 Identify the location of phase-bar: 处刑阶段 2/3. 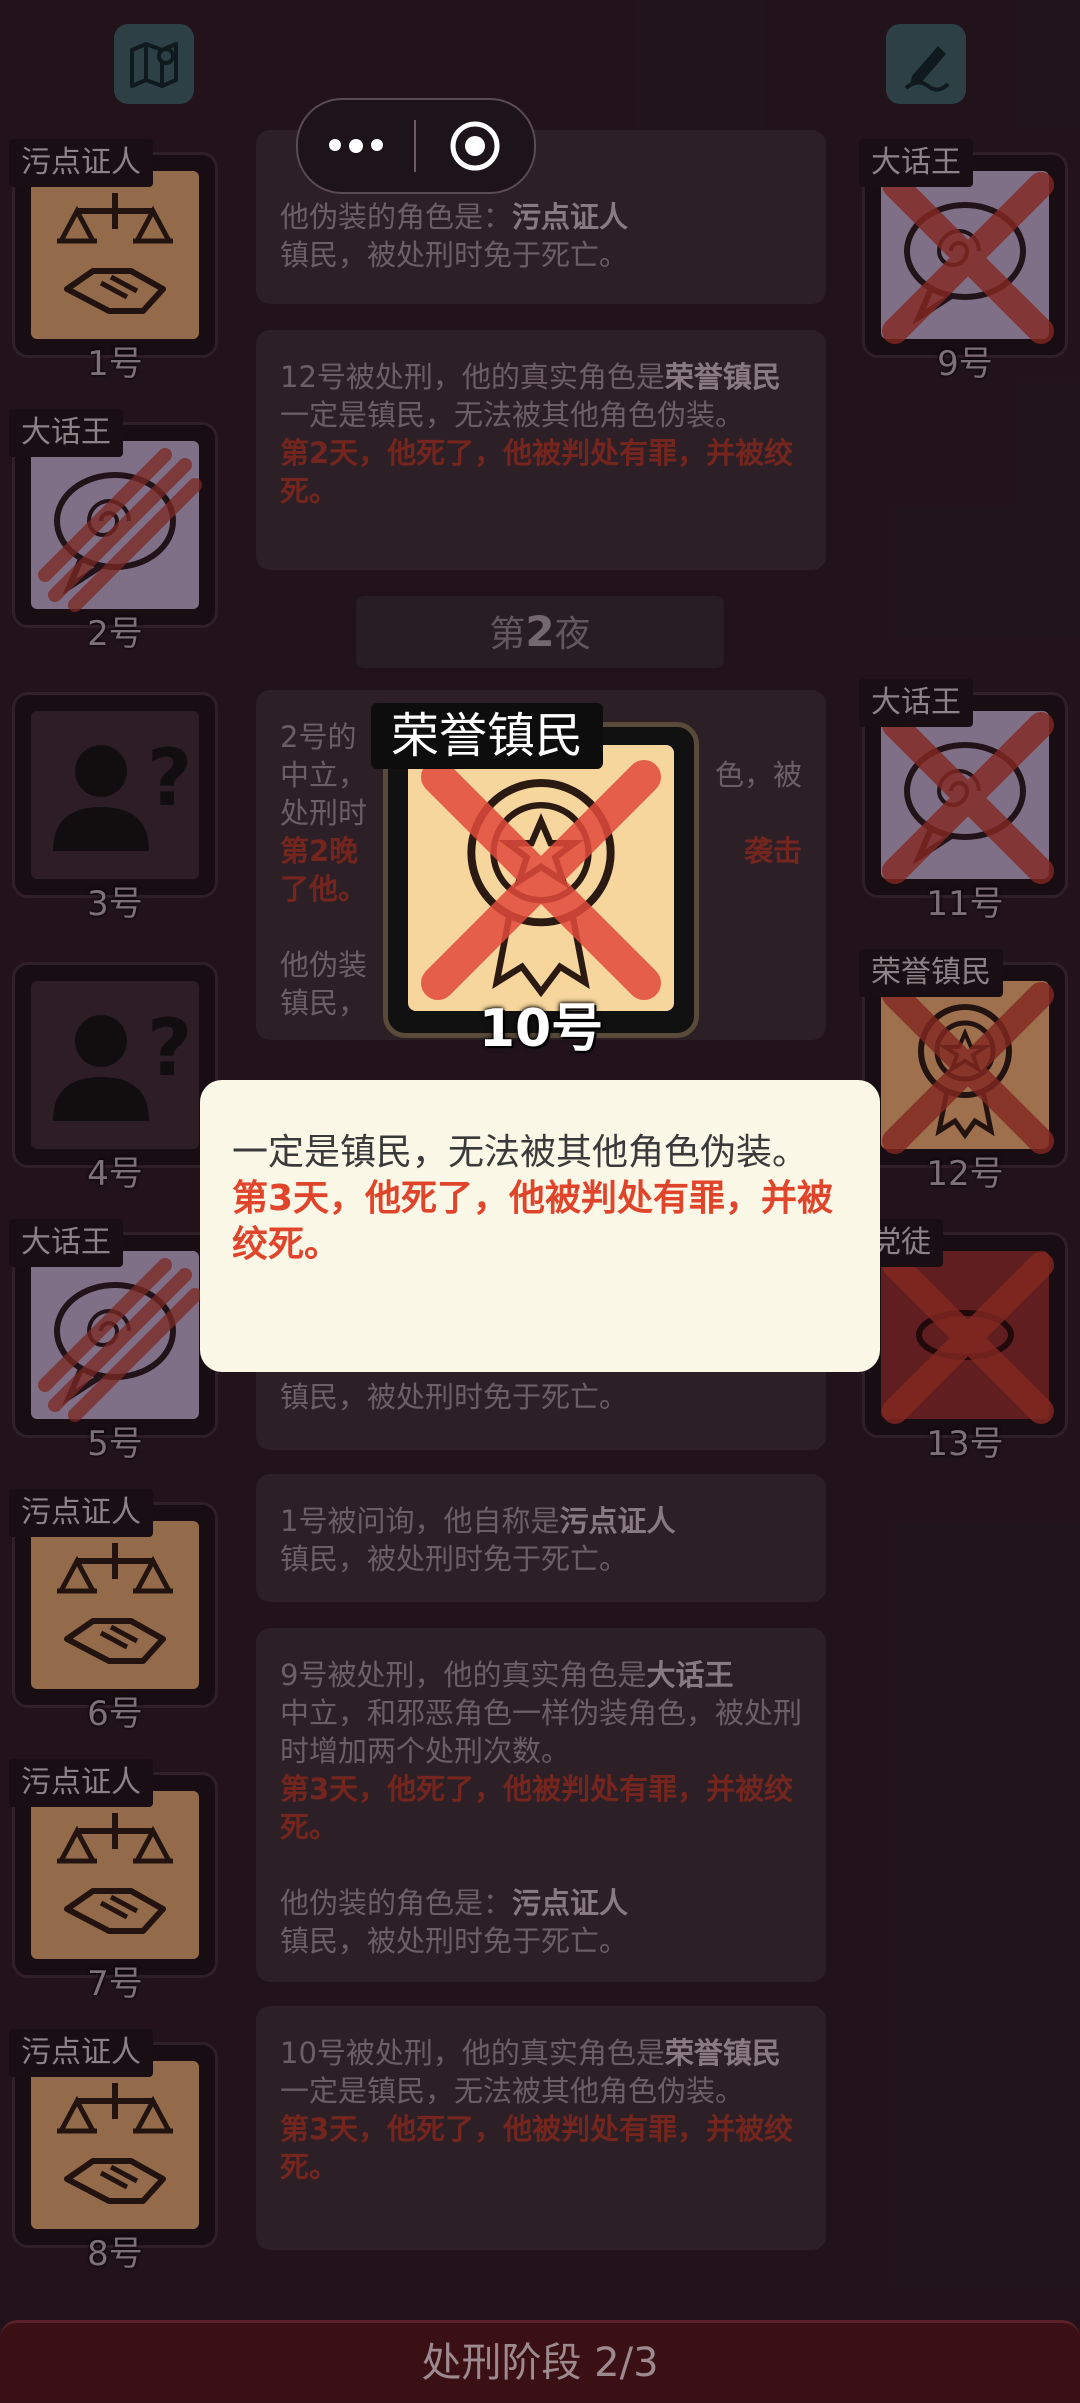
(540, 2361).